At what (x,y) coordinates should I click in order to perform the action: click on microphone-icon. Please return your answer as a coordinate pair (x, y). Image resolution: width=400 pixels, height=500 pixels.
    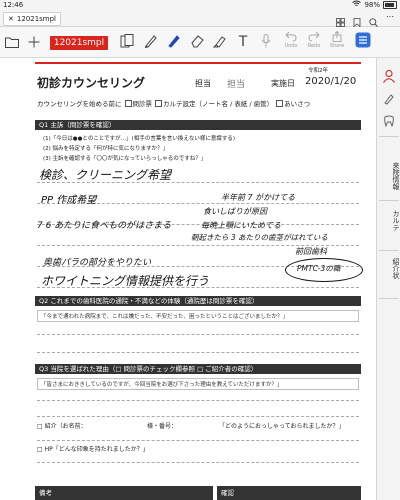
    Looking at the image, I should click on (266, 42).